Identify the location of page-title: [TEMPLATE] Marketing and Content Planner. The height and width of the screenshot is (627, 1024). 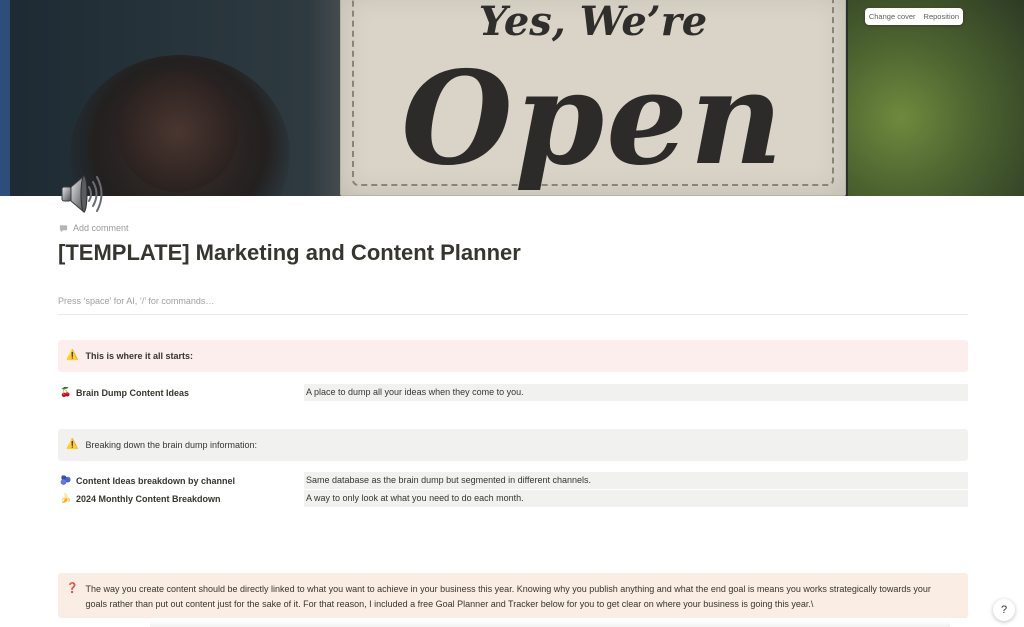
(289, 253).